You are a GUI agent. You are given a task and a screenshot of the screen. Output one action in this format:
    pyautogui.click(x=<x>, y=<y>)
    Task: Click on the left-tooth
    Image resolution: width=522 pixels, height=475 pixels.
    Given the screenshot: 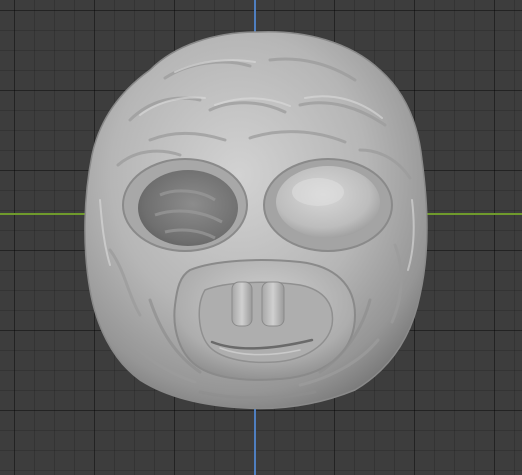 What is the action you would take?
    pyautogui.click(x=242, y=304)
    